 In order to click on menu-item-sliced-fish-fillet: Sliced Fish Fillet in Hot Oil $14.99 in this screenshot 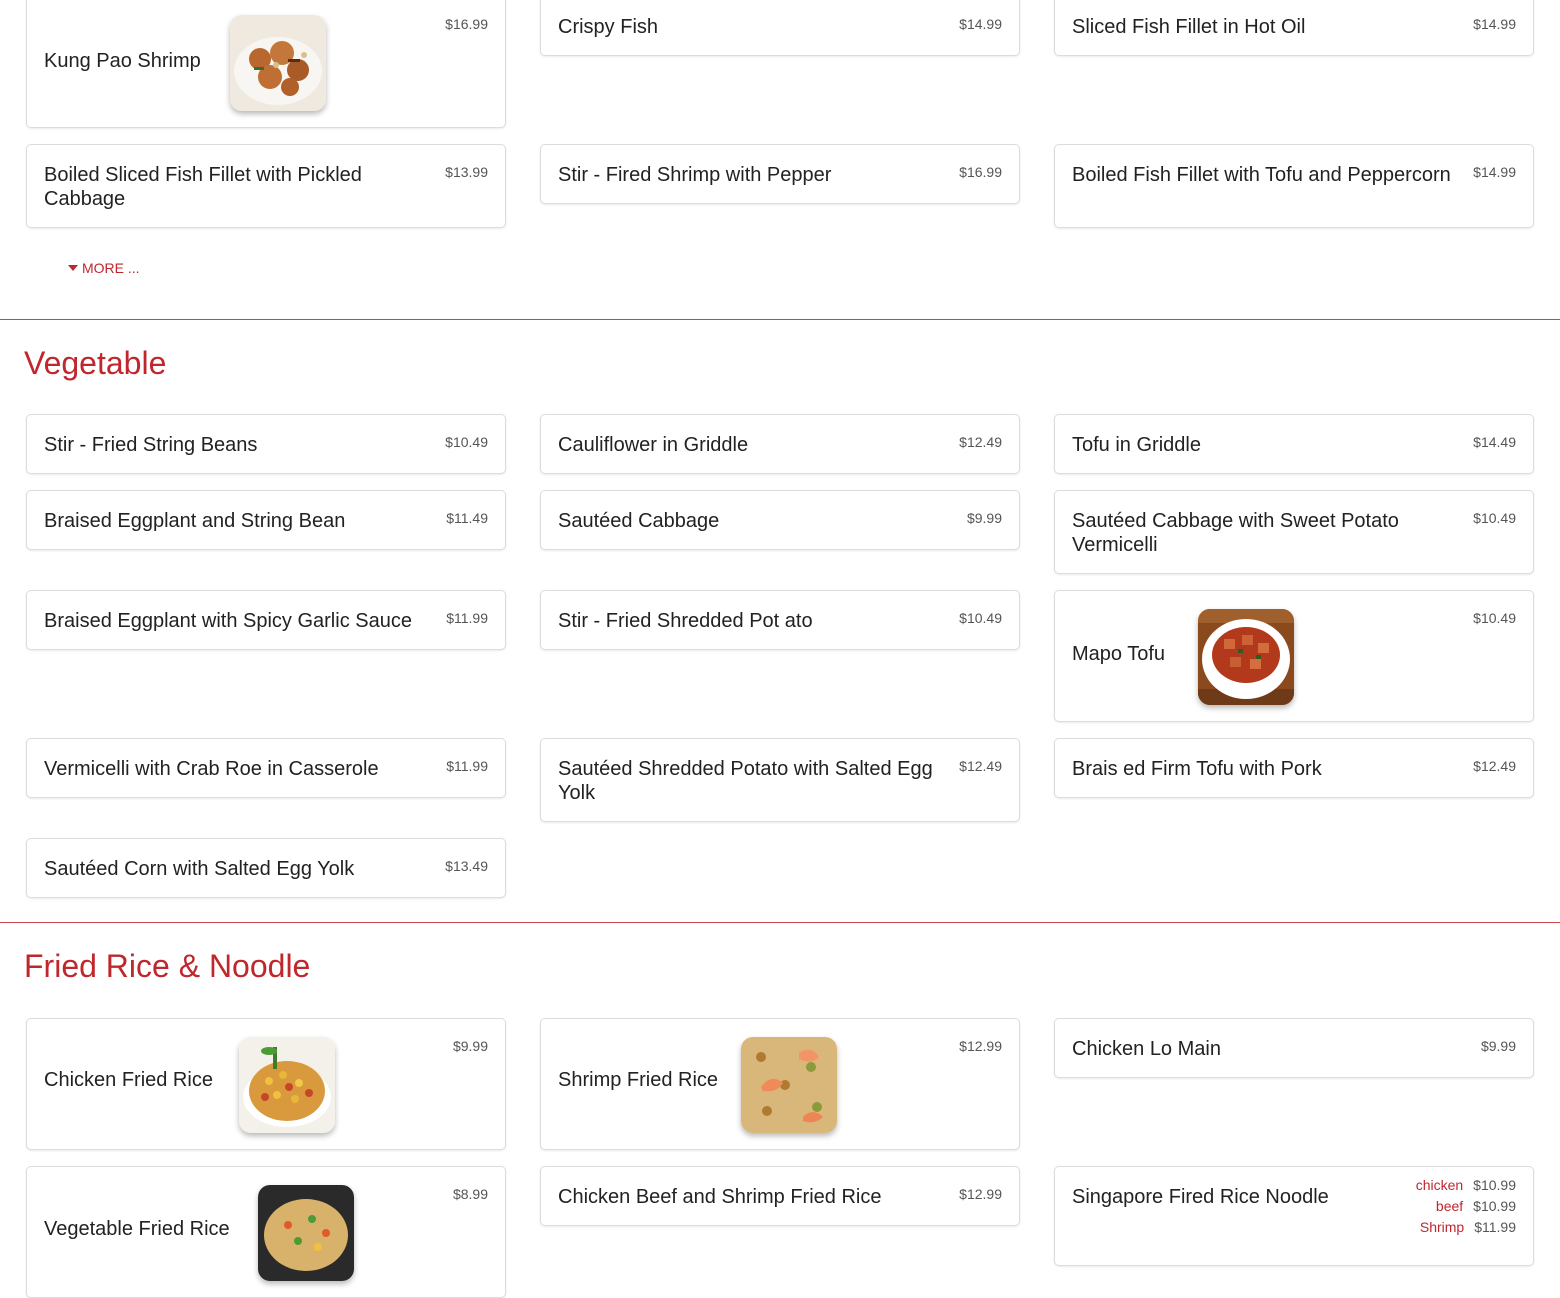, I will do `click(1294, 28)`.